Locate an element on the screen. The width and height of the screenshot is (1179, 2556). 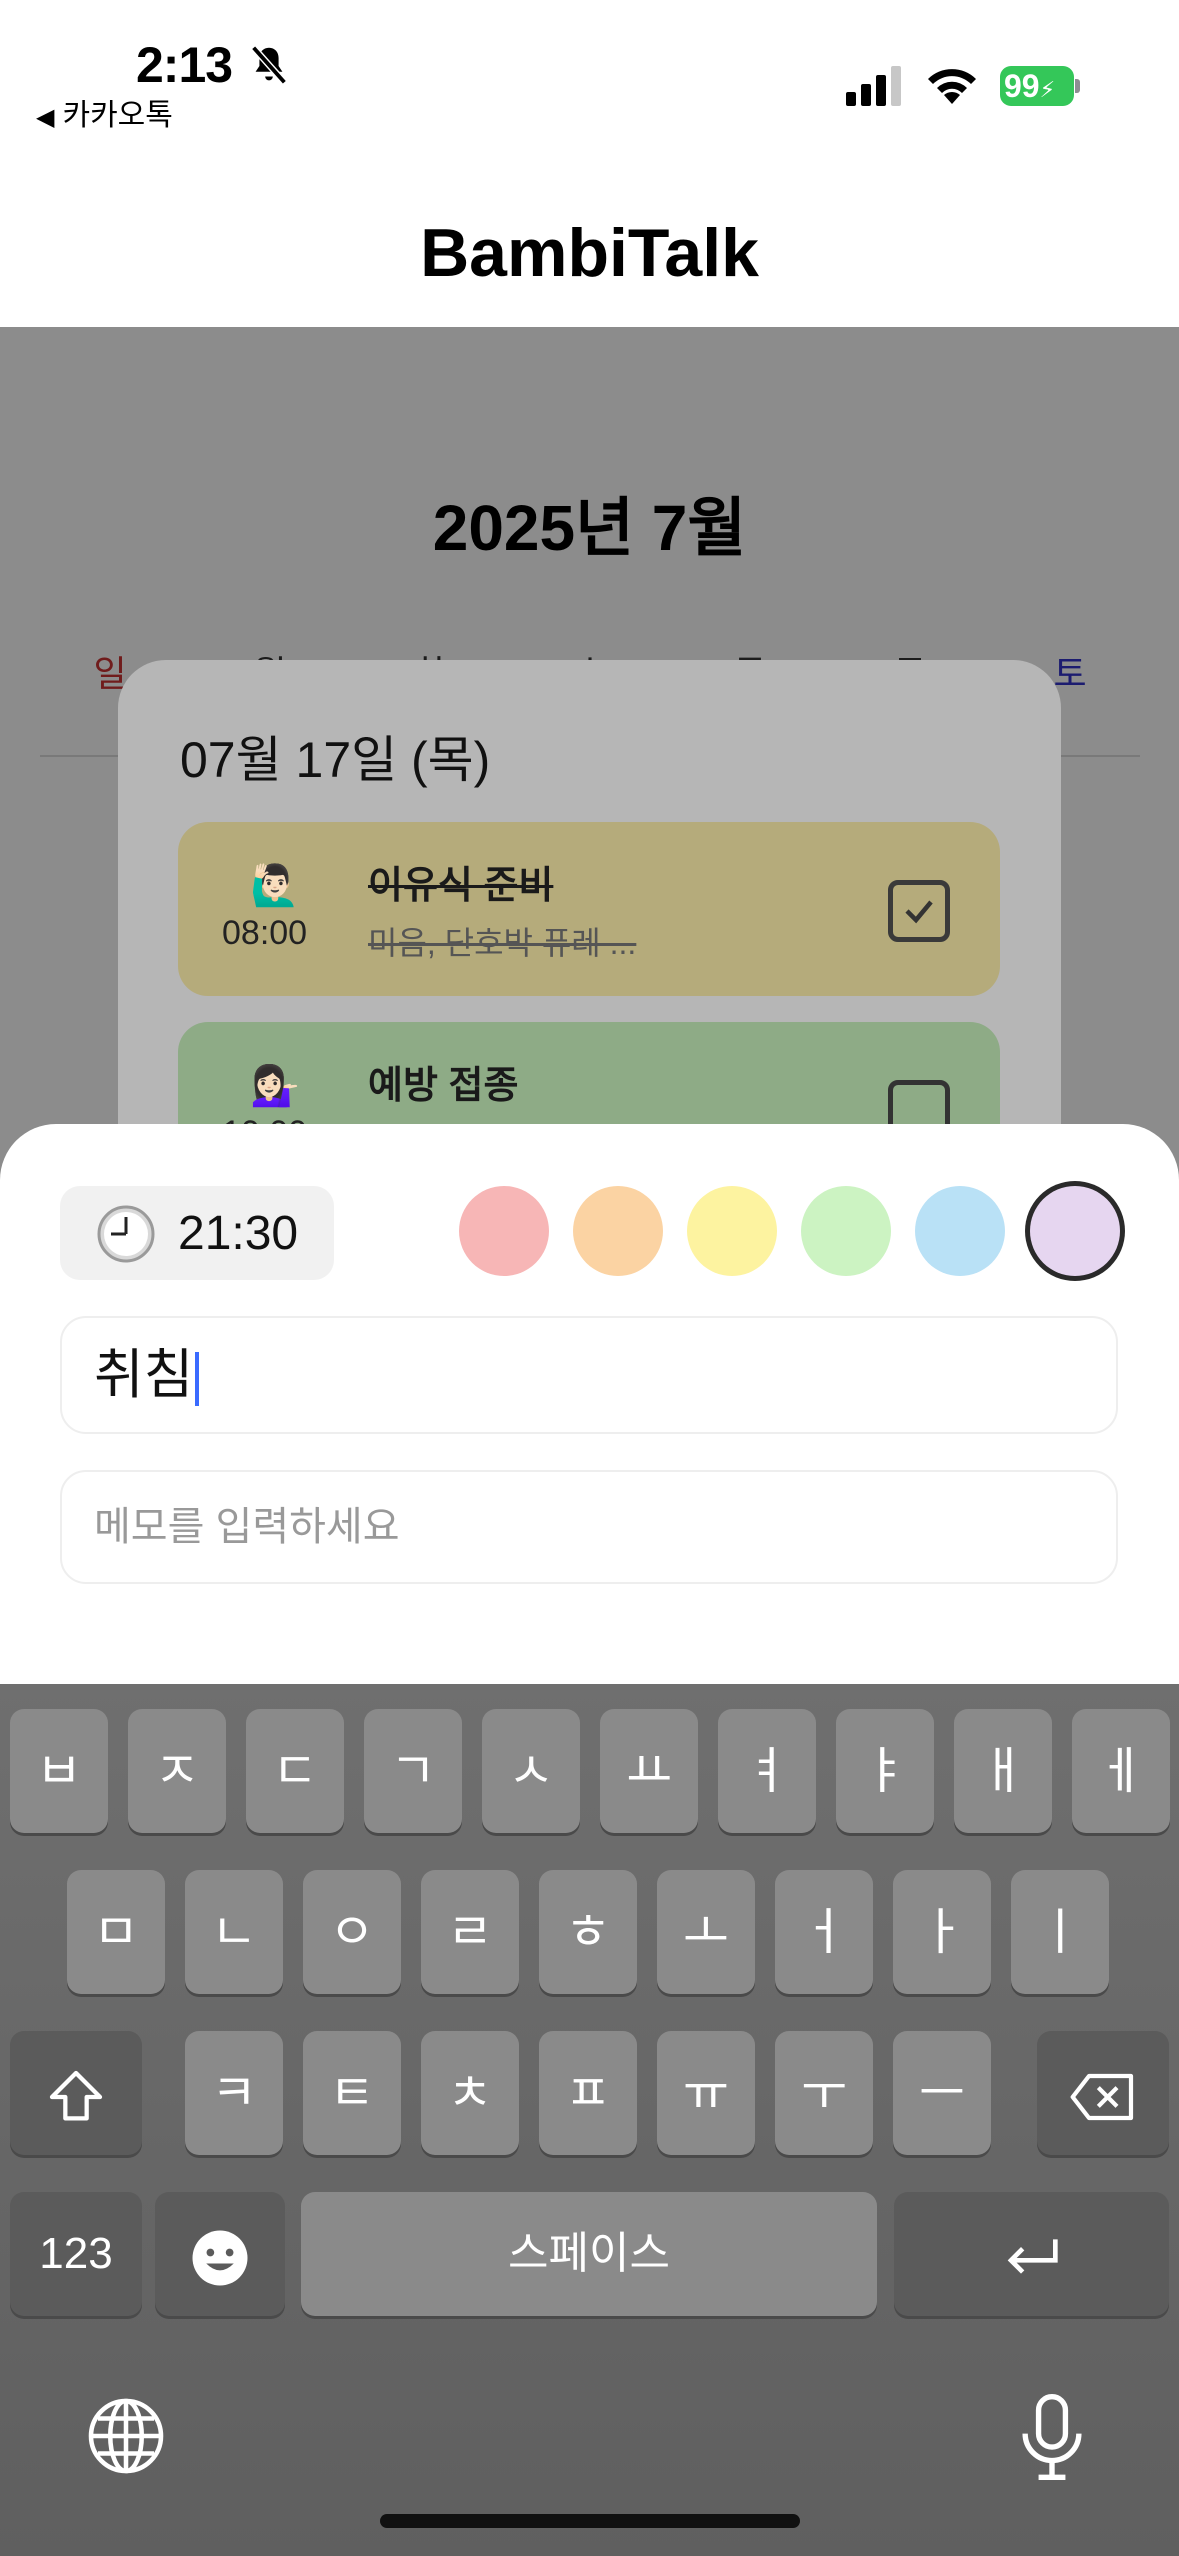
emoji-key is located at coordinates (220, 2254).